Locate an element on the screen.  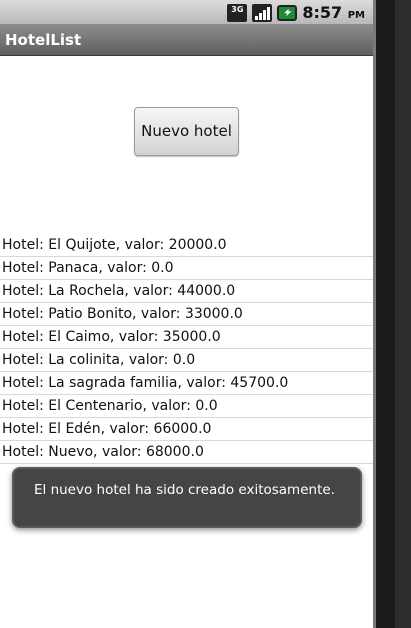
new-hotel-button: Nuevo hotel is located at coordinates (186, 131).